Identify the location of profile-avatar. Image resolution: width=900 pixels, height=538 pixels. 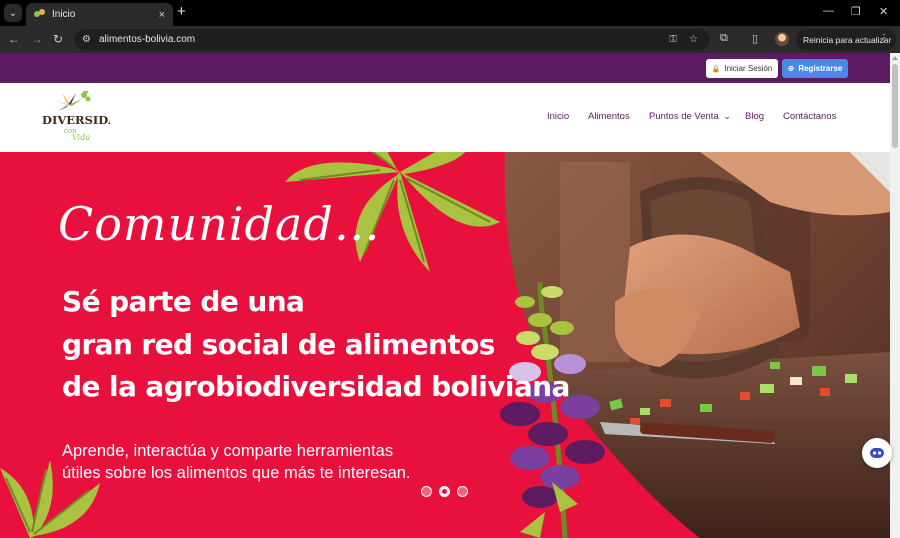
(782, 39).